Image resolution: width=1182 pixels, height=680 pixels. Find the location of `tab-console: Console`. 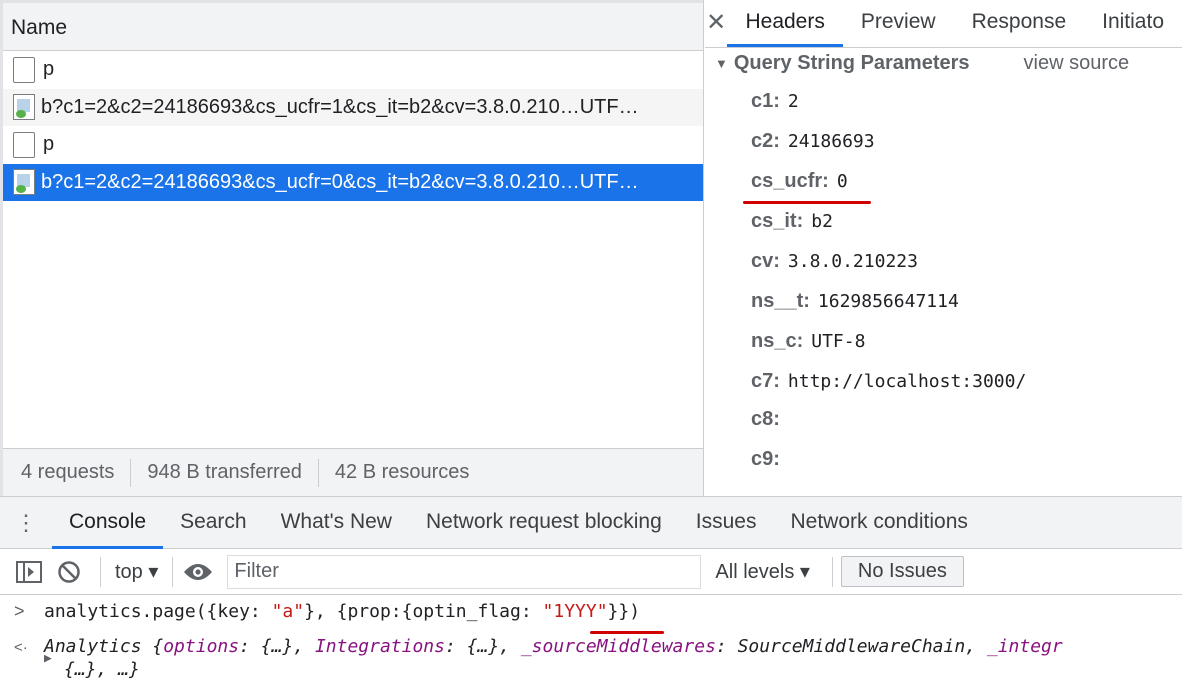

tab-console: Console is located at coordinates (108, 522).